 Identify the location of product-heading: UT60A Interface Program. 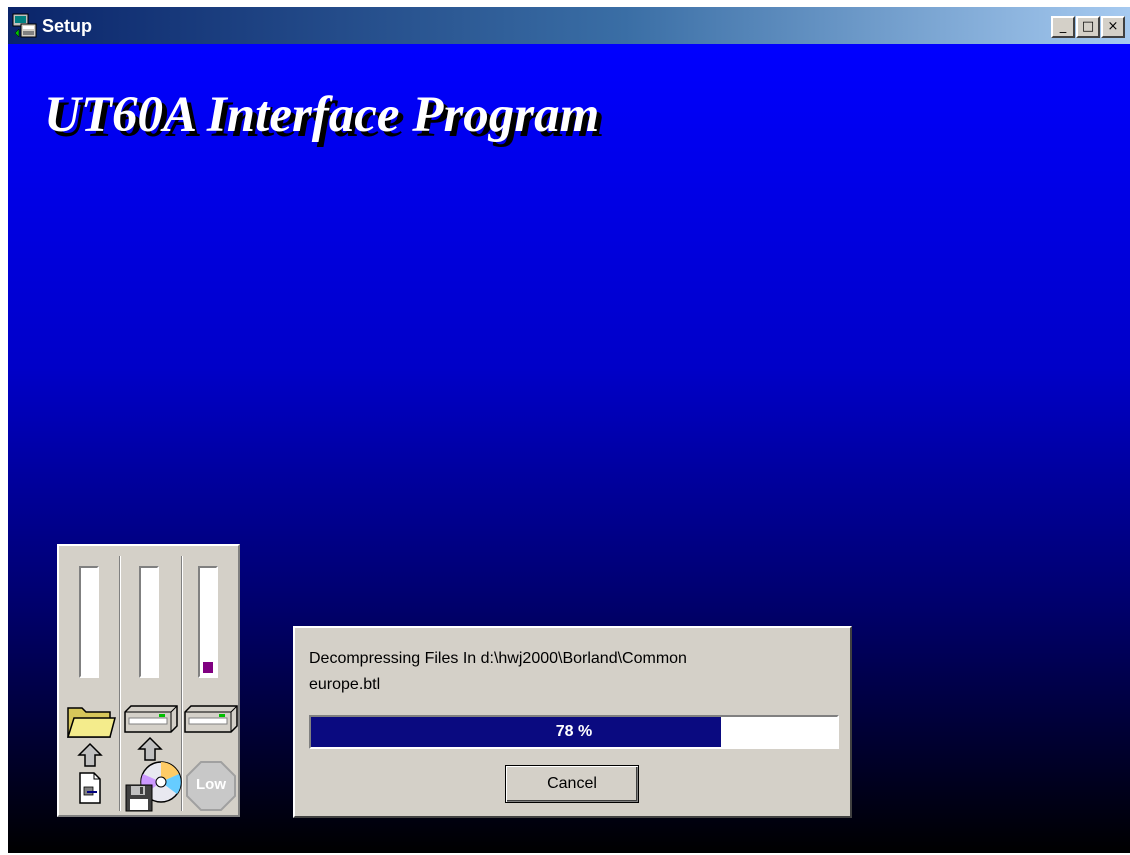
(322, 115).